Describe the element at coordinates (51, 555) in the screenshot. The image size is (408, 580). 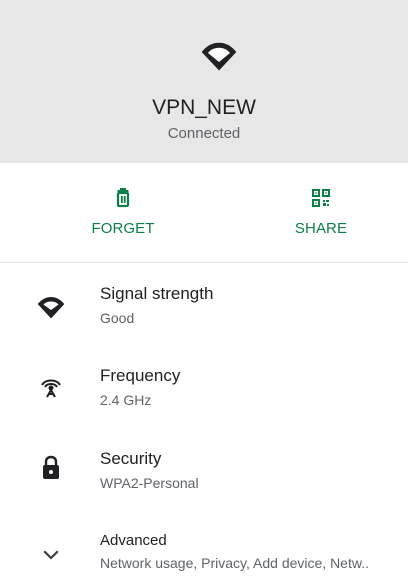
I see `chevron-down-icon` at that location.